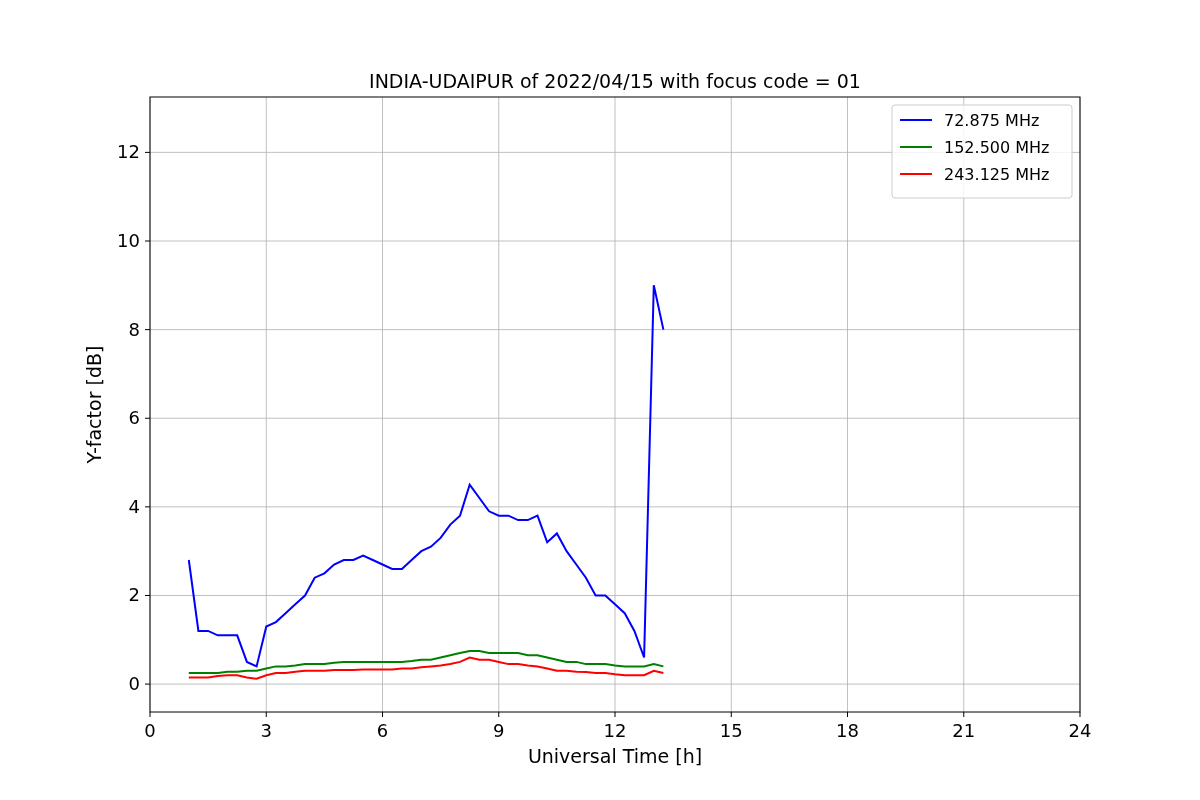 This screenshot has width=1200, height=800. Describe the element at coordinates (731, 730) in the screenshot. I see `x-tick-label: 15` at that location.